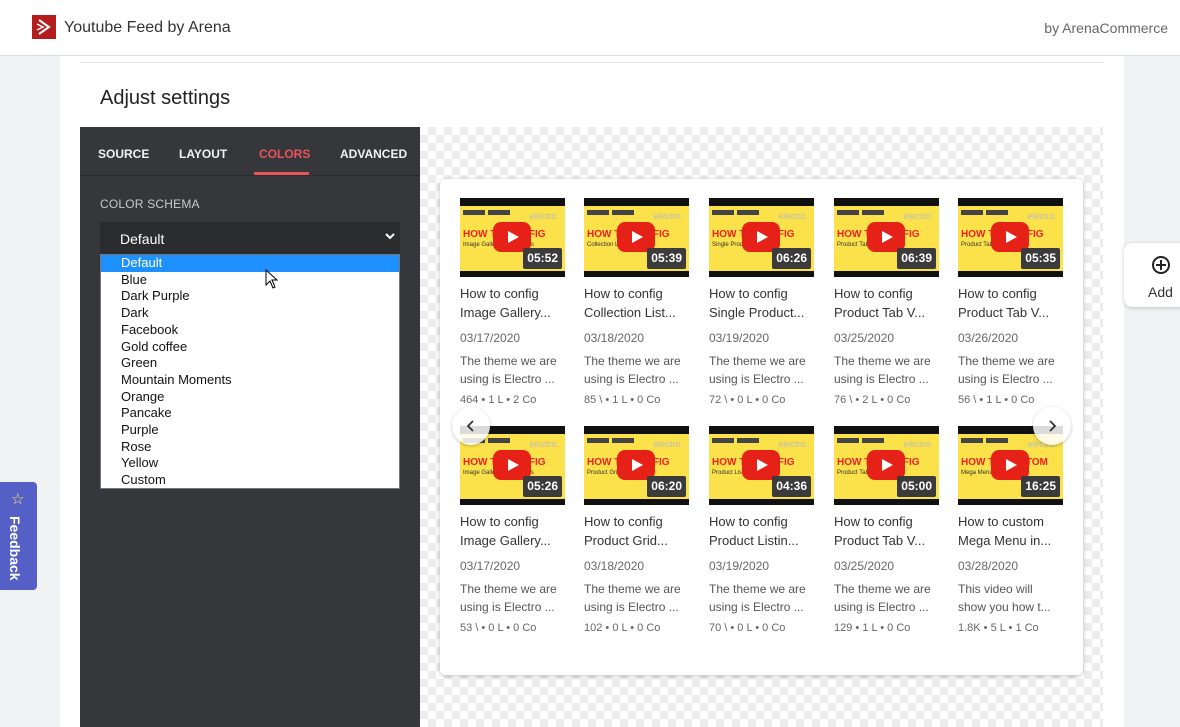 This screenshot has width=1180, height=727. I want to click on schema-option: Custom, so click(250, 480).